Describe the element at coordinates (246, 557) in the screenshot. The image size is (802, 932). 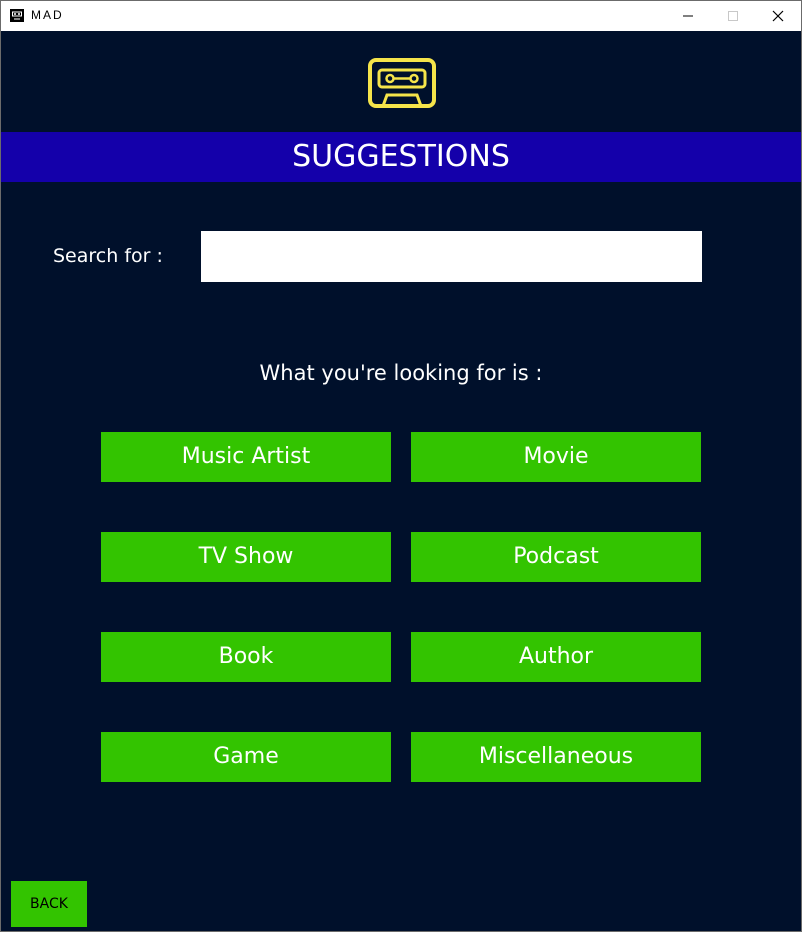
I see `tv-show-button: TV Show` at that location.